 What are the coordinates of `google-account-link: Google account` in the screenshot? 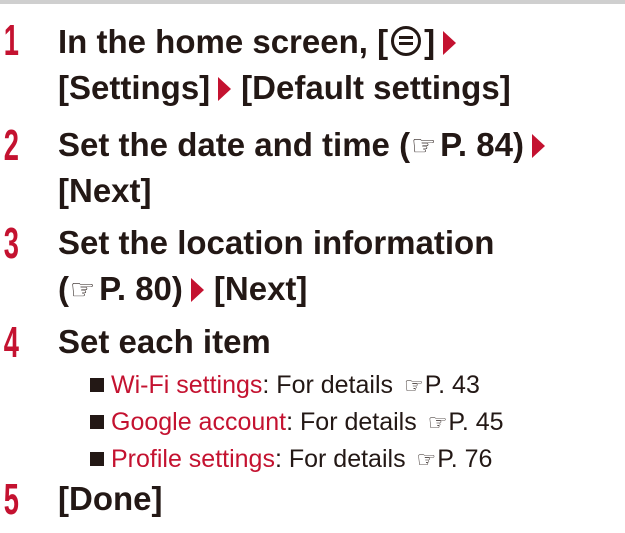 It's located at (198, 422).